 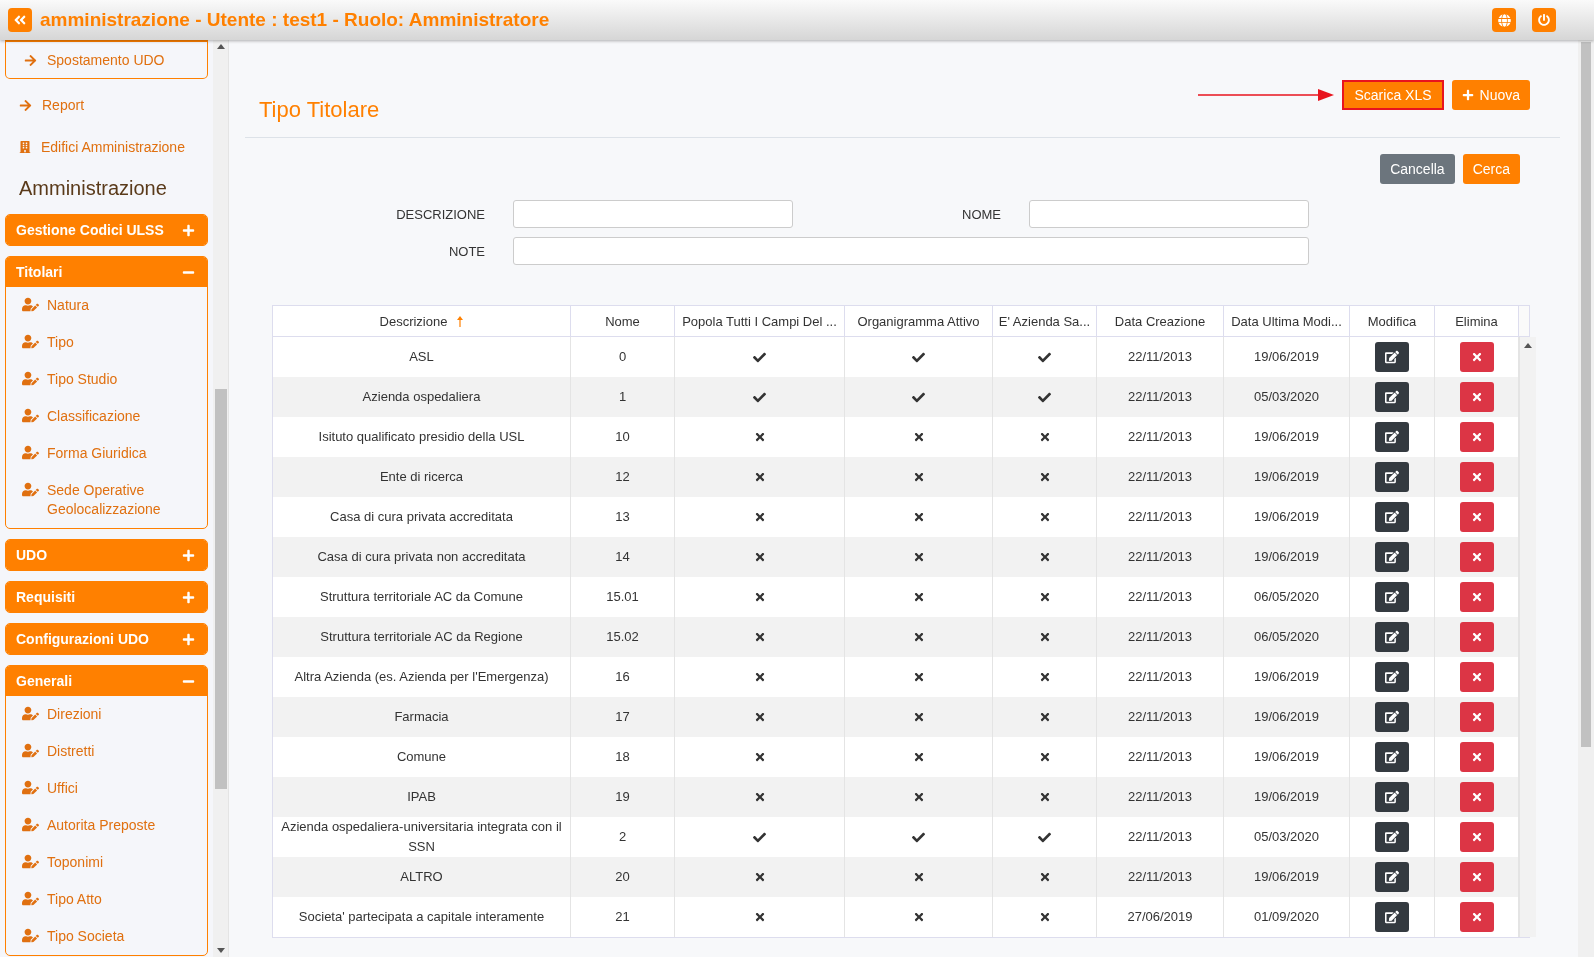 I want to click on search-button: Cerca, so click(x=1491, y=169).